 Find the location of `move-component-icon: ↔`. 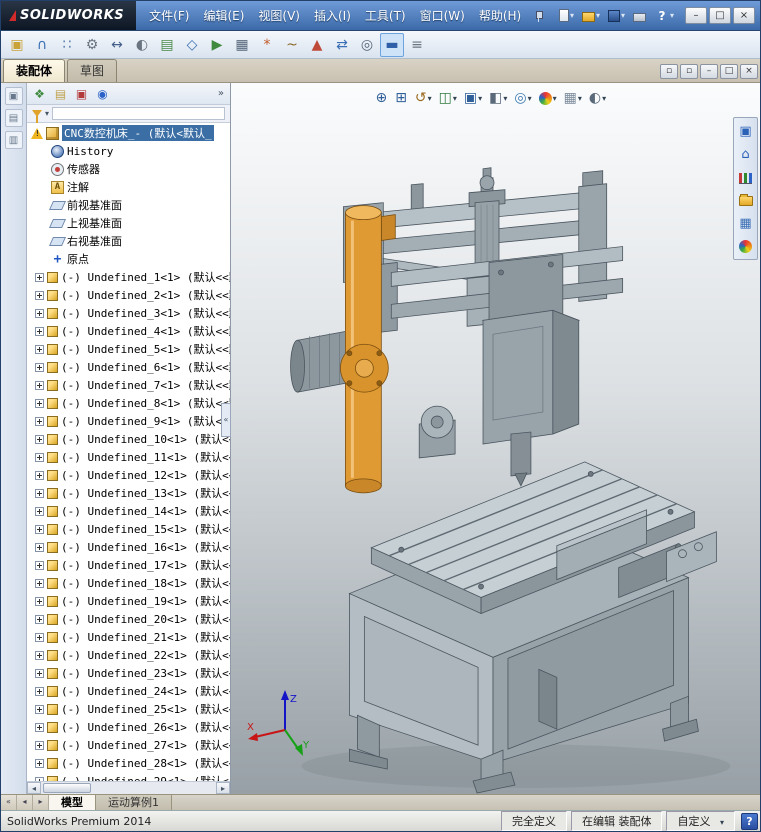

move-component-icon: ↔ is located at coordinates (117, 45).